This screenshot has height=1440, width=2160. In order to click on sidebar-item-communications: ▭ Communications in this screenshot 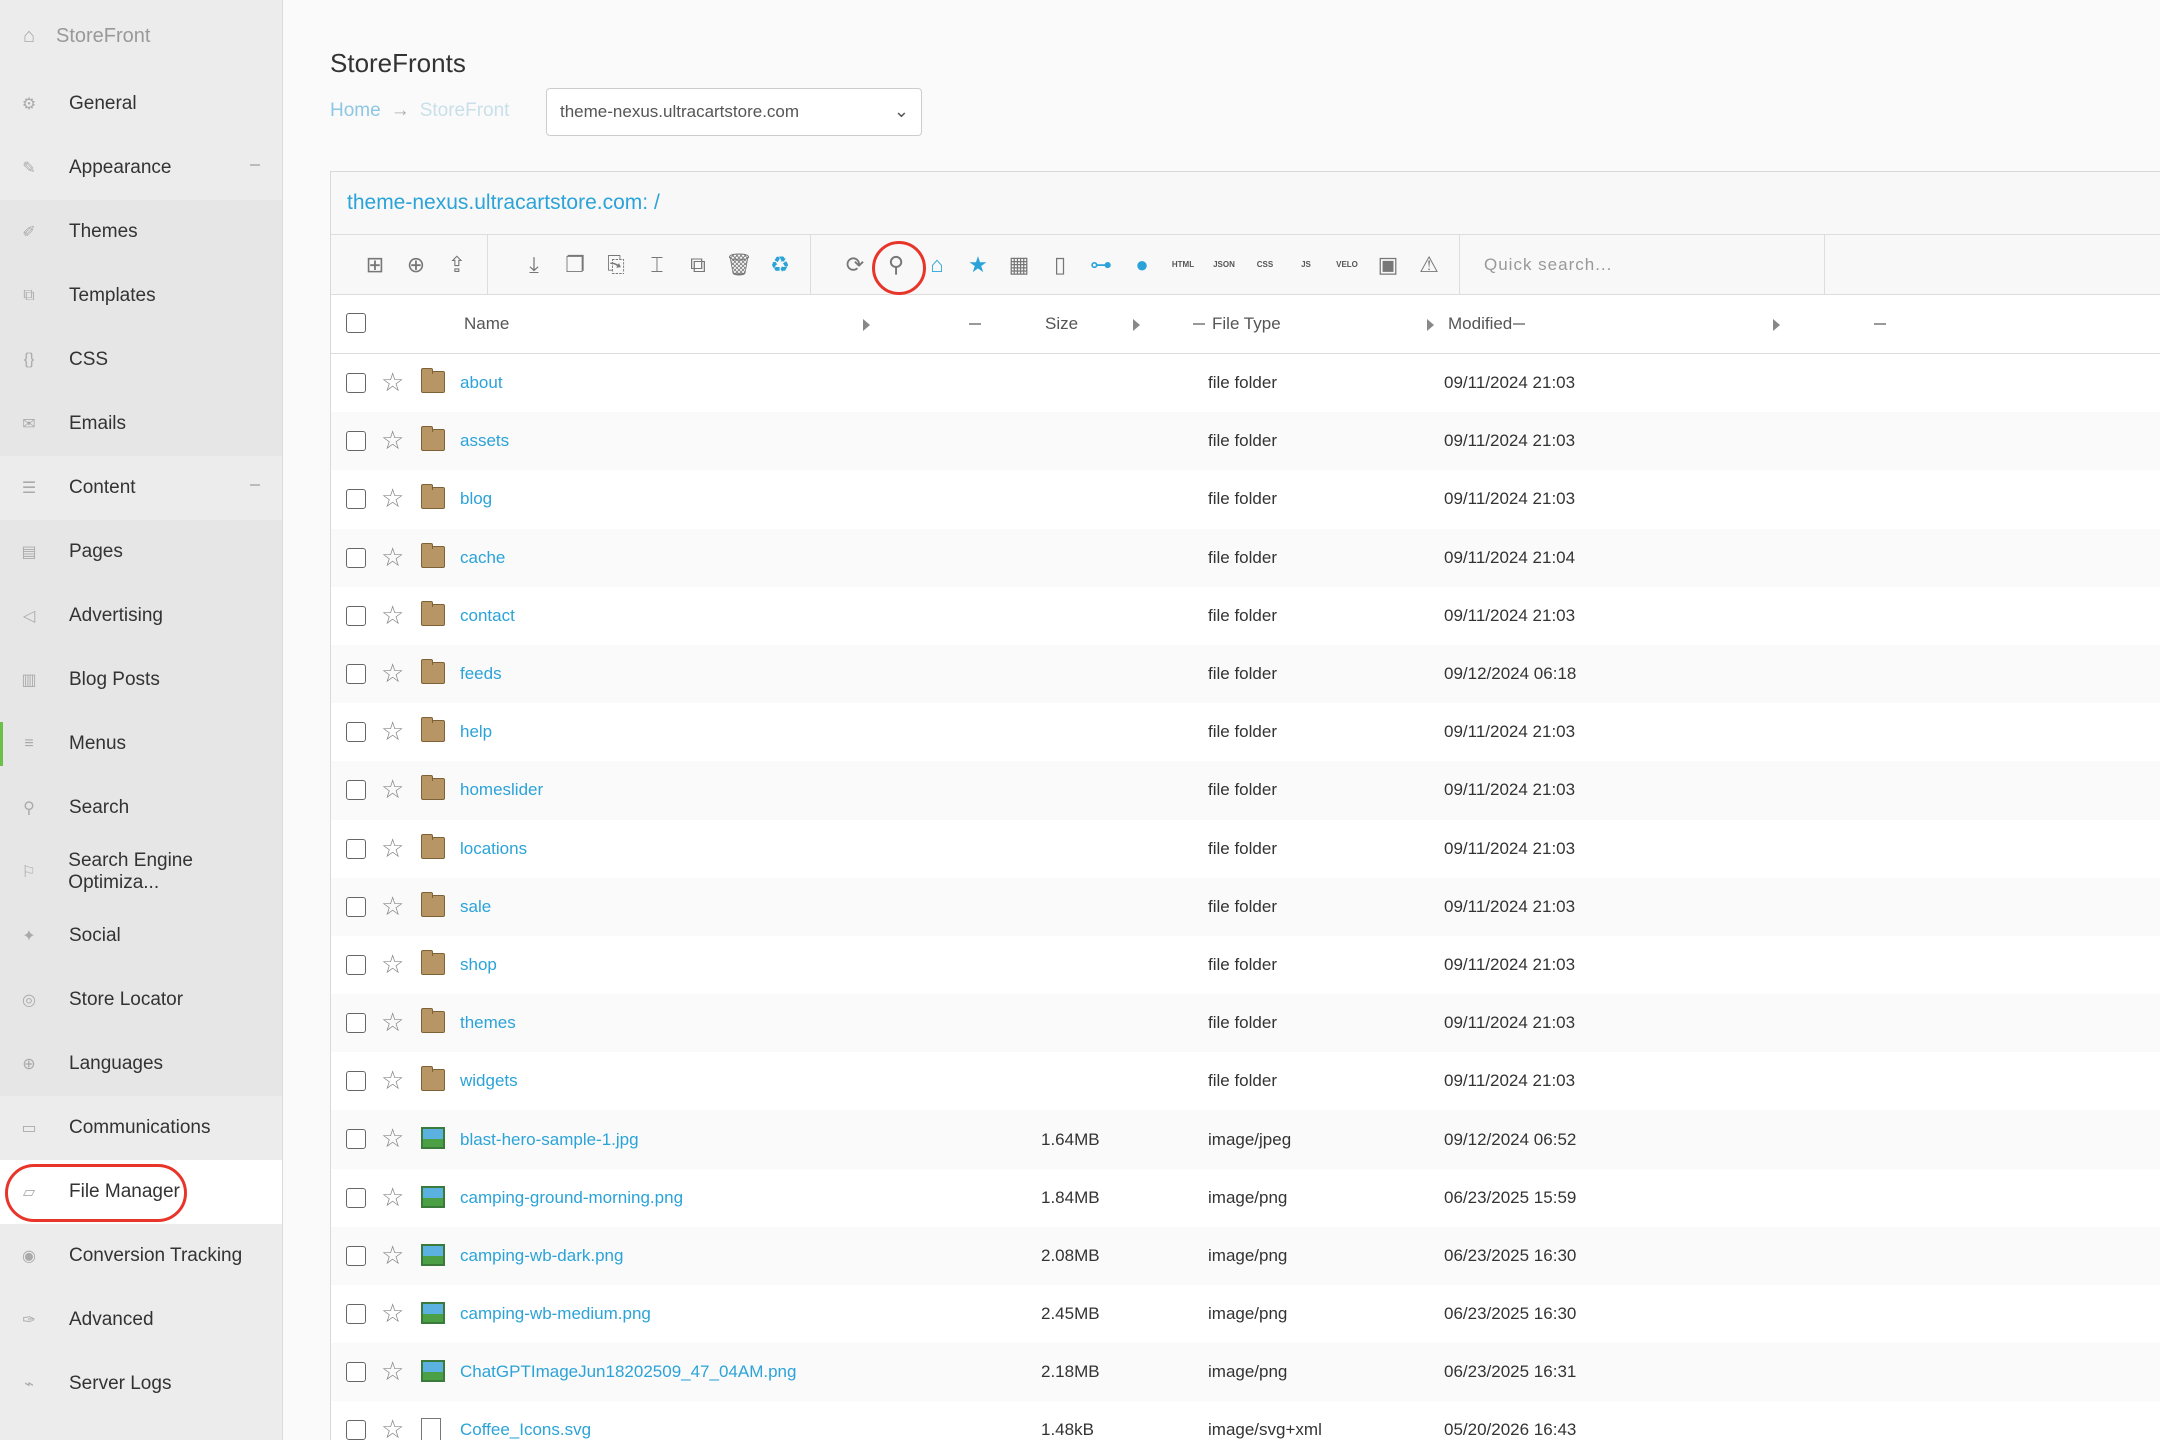, I will do `click(141, 1128)`.